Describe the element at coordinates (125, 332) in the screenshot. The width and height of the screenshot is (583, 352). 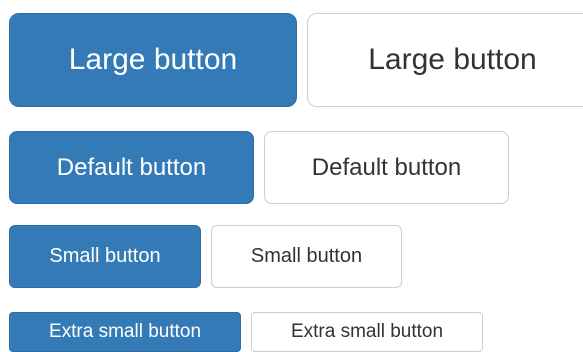
I see `extra-small-primary-button: Extra small button` at that location.